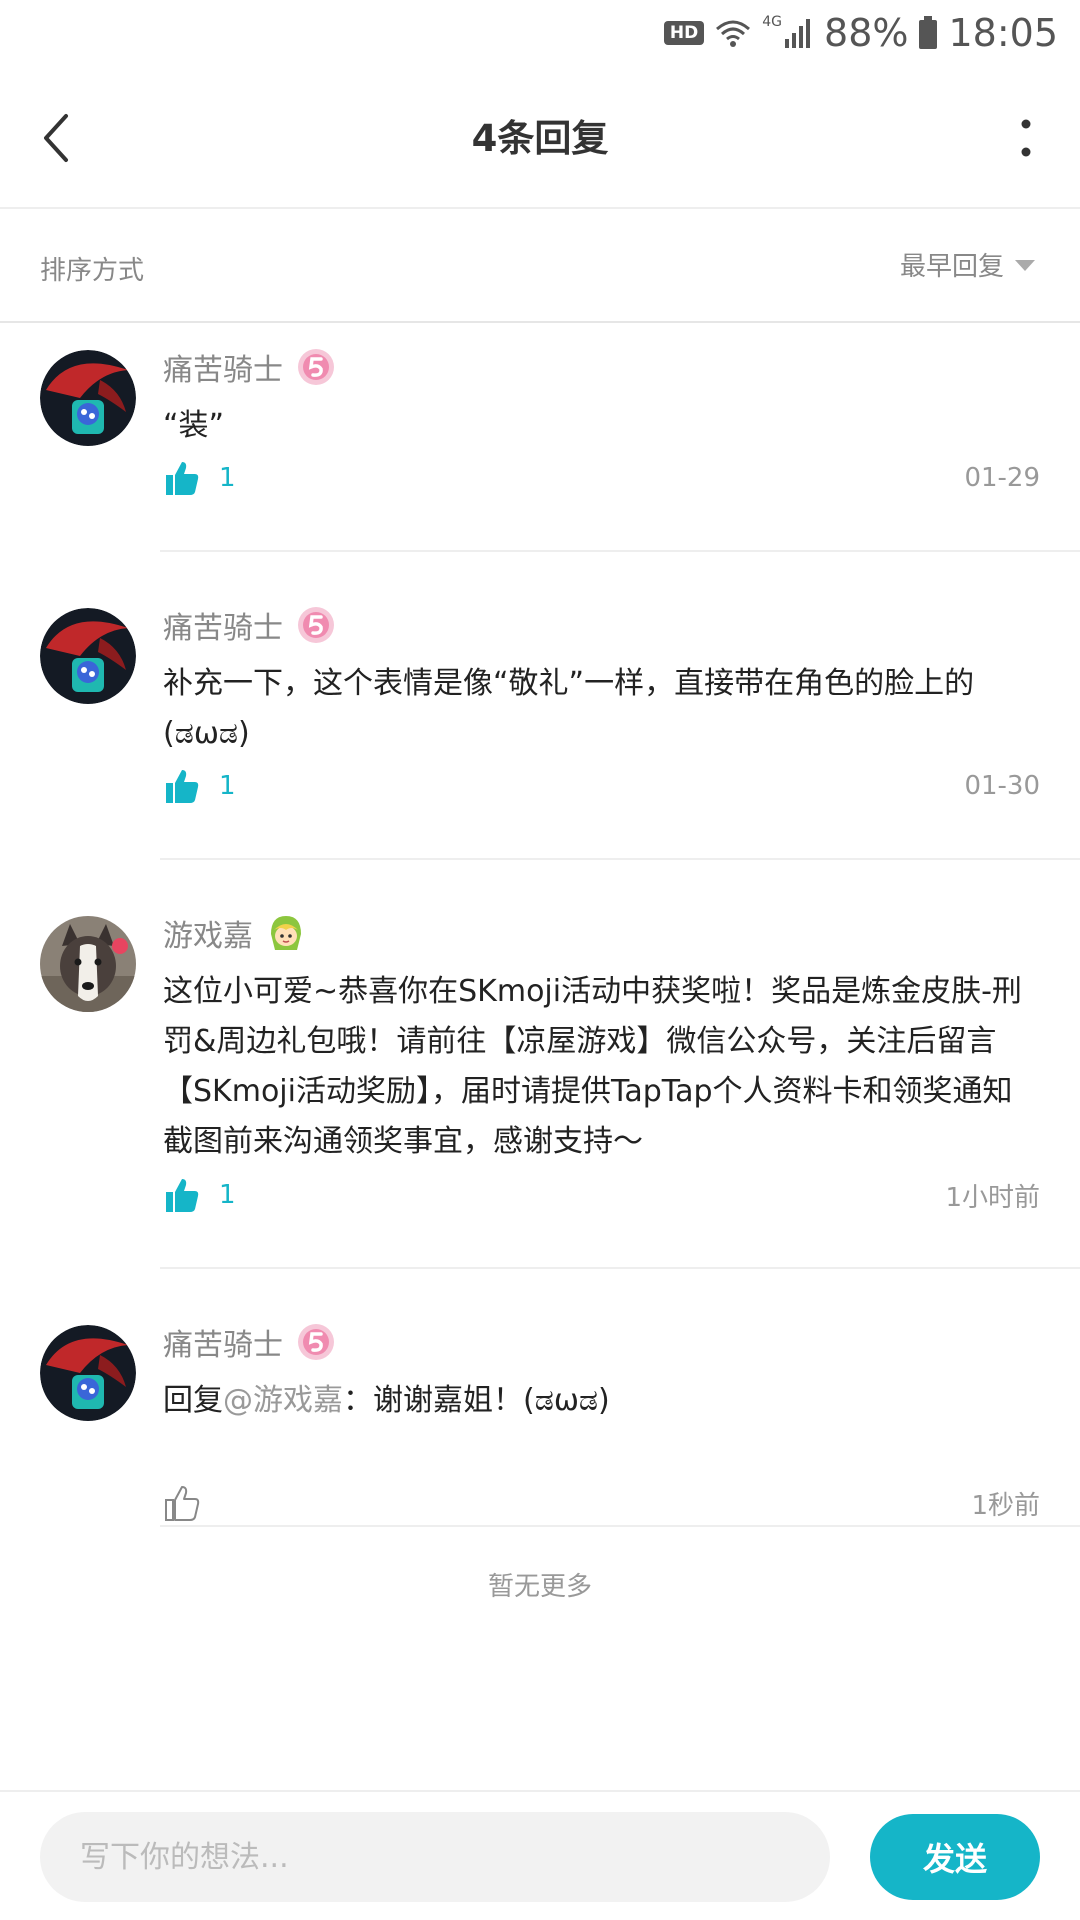 The width and height of the screenshot is (1080, 1920). What do you see at coordinates (435, 1857) in the screenshot?
I see `comment-input` at bounding box center [435, 1857].